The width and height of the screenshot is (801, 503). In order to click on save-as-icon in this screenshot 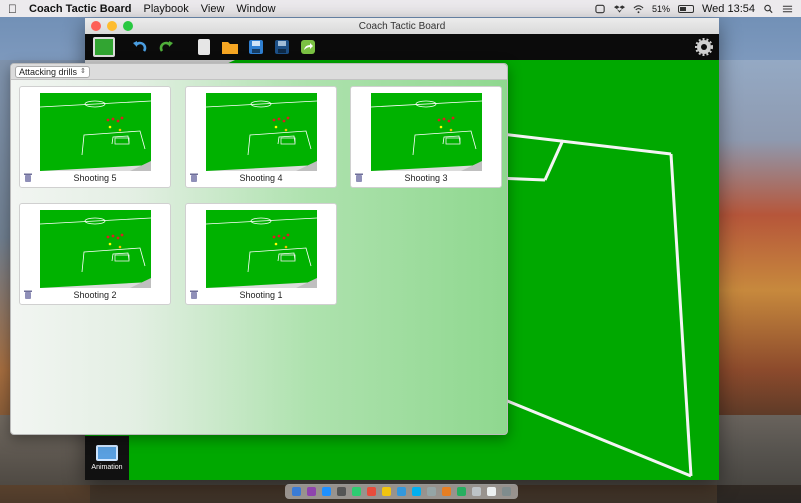, I will do `click(282, 47)`.